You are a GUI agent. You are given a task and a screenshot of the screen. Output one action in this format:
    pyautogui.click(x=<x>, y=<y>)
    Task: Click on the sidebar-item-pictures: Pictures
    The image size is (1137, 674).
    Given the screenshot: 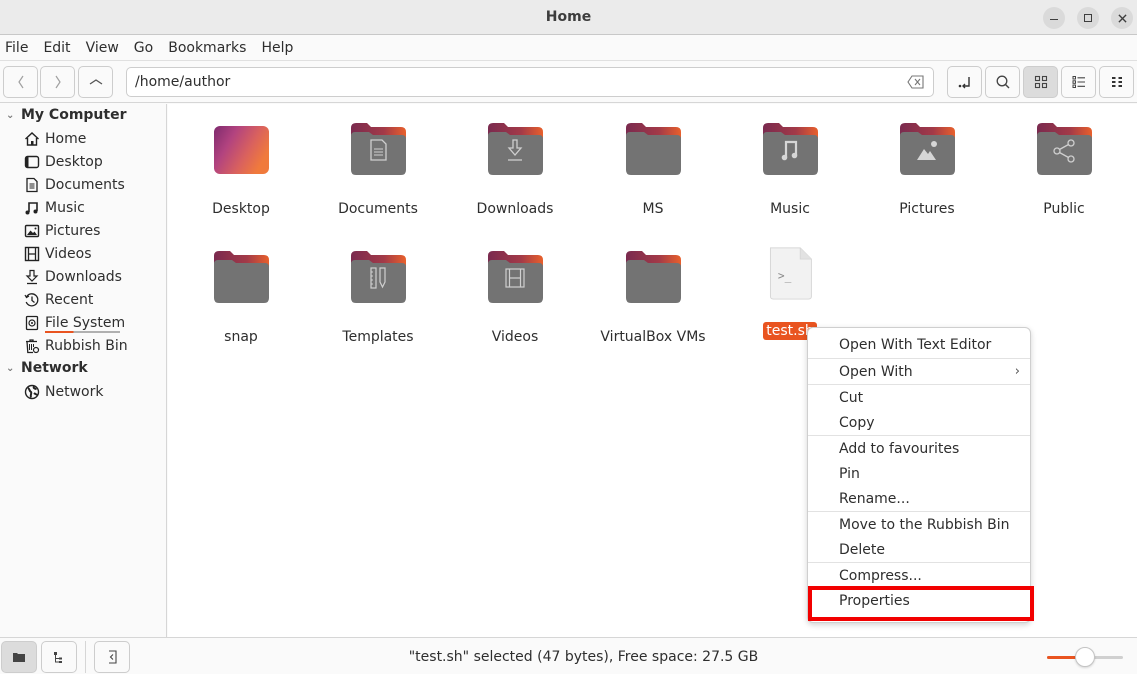 What is the action you would take?
    pyautogui.click(x=61, y=231)
    